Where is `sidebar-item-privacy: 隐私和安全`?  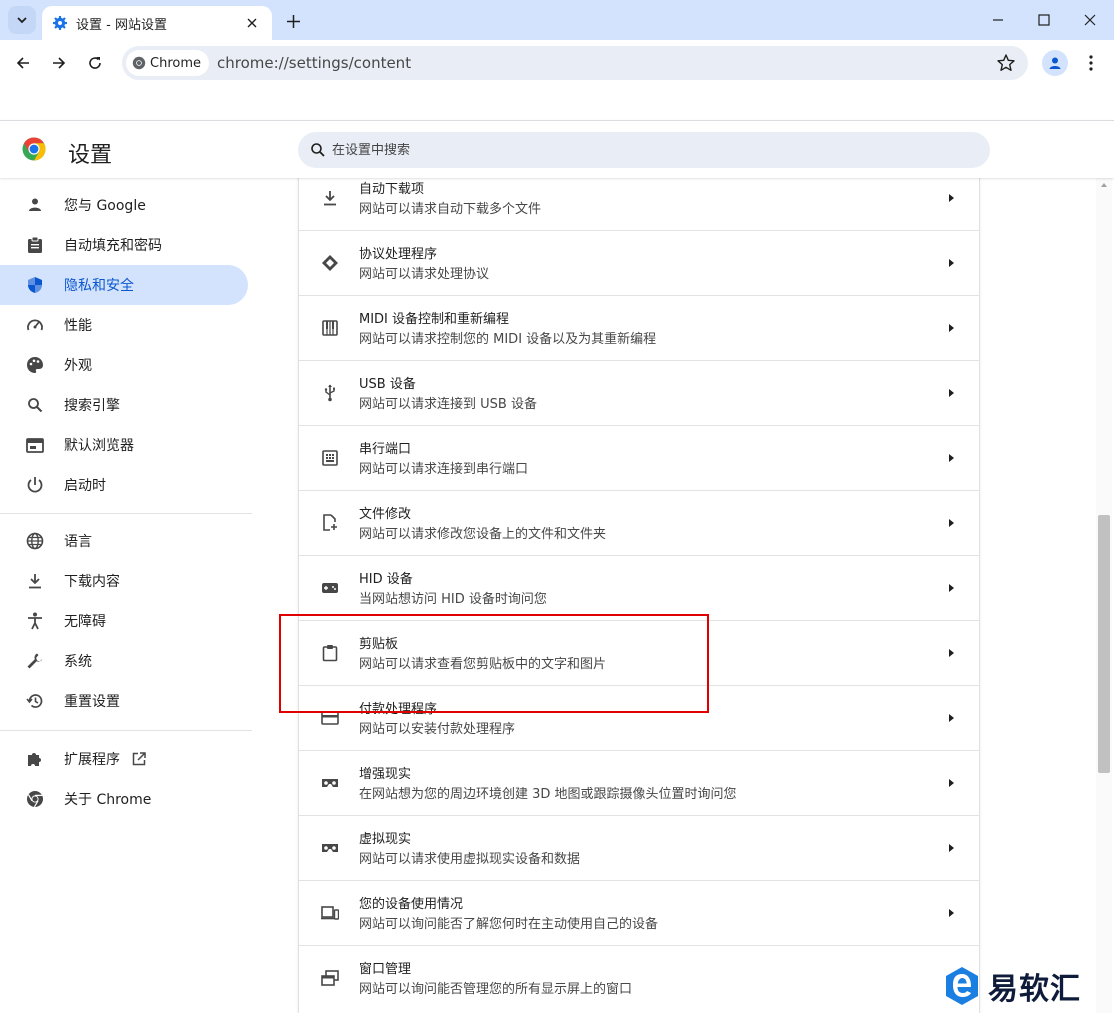 sidebar-item-privacy: 隐私和安全 is located at coordinates (124, 285).